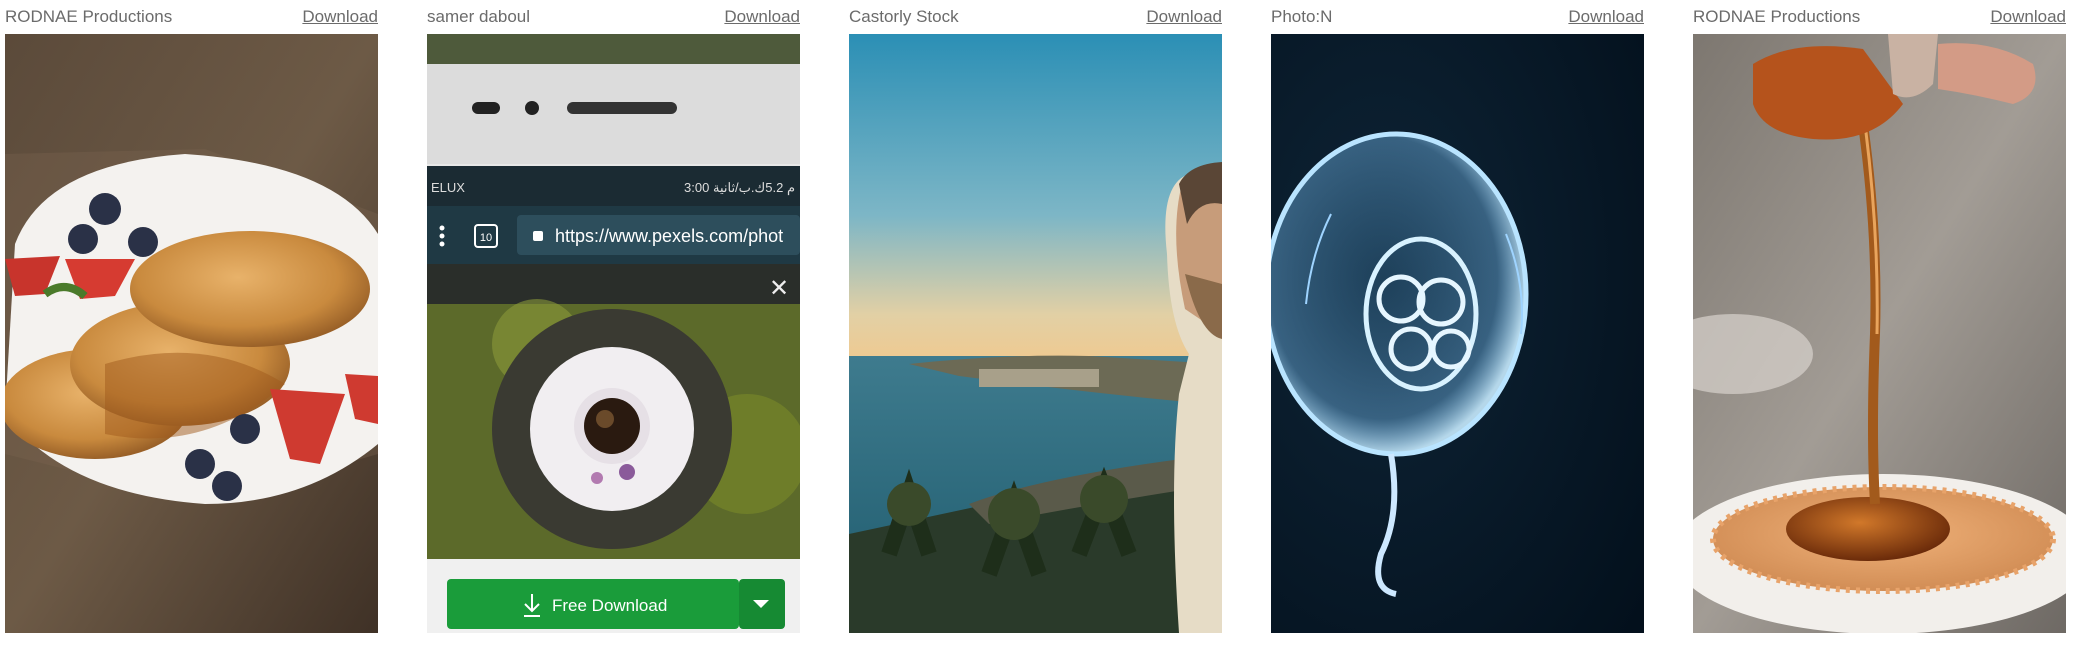  Describe the element at coordinates (779, 288) in the screenshot. I see `close-icon: ✕` at that location.